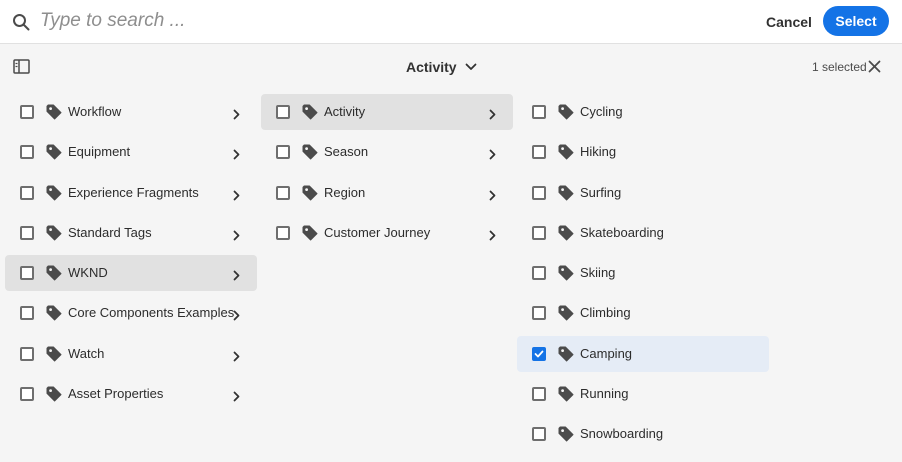 The image size is (902, 462). What do you see at coordinates (377, 232) in the screenshot?
I see `tag-label: Customer Journey` at bounding box center [377, 232].